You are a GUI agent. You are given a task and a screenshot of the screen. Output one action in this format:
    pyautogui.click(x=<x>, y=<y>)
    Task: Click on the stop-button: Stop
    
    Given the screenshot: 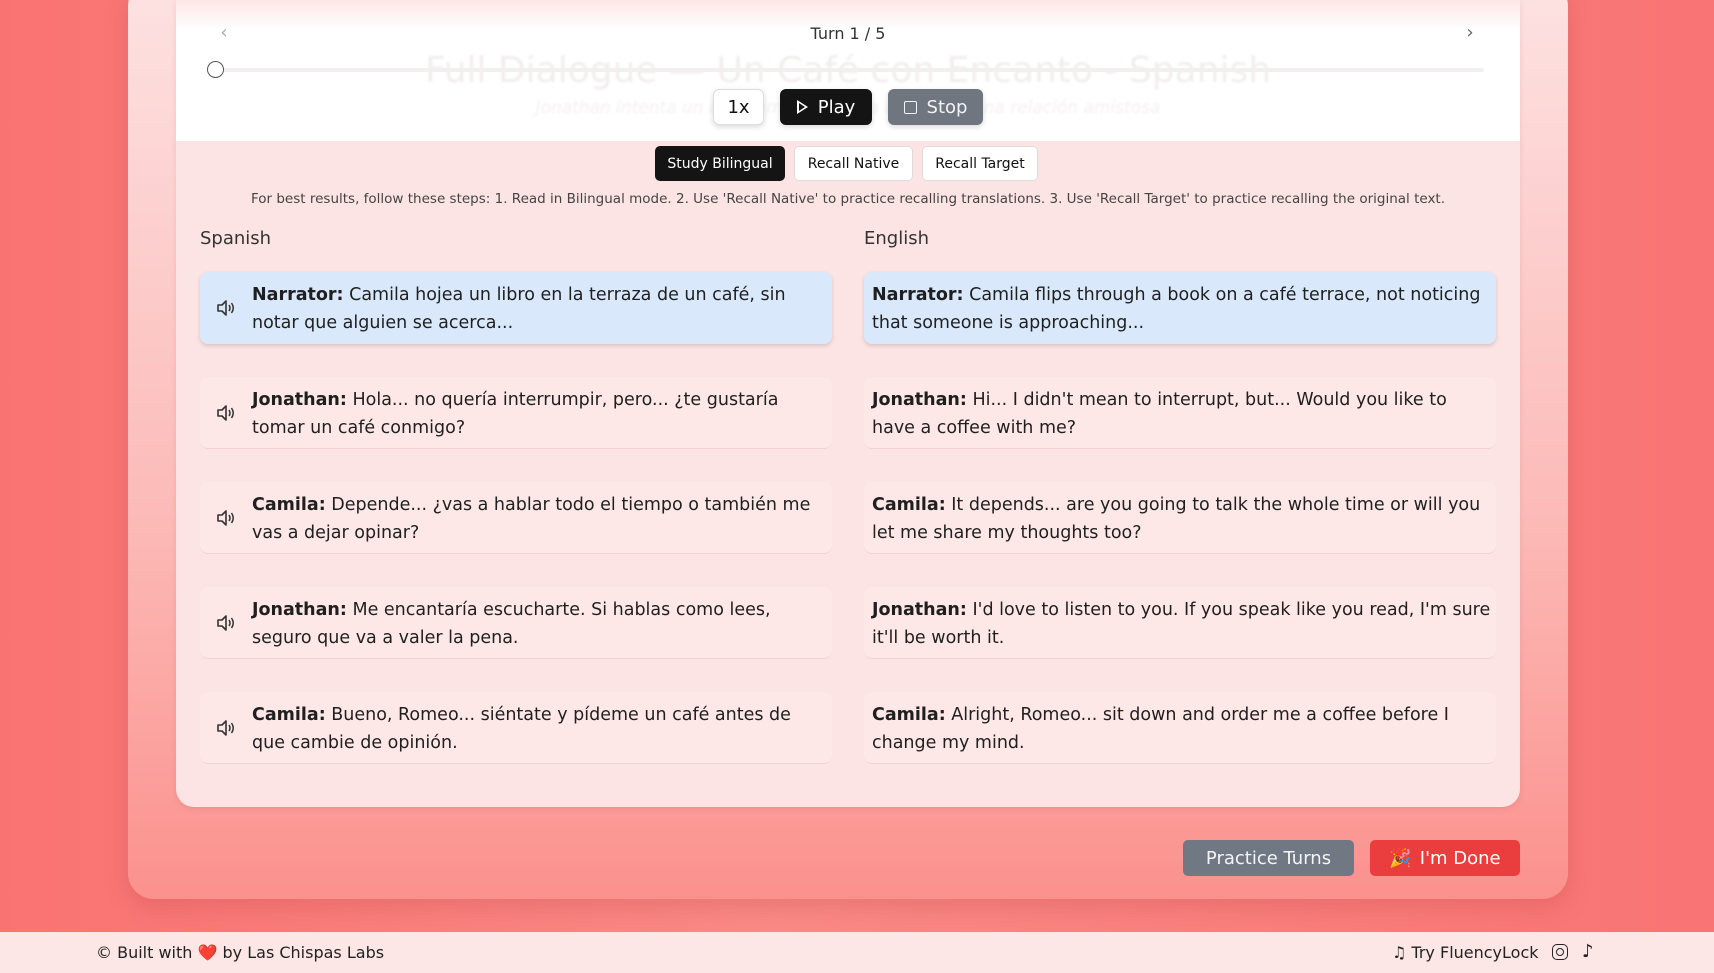 What is the action you would take?
    pyautogui.click(x=935, y=107)
    